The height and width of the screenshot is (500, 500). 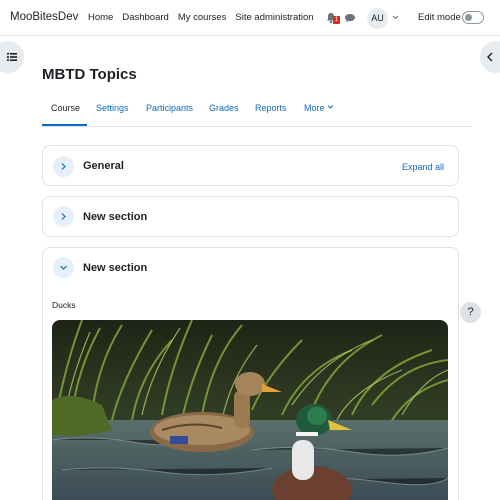 I want to click on tab-more: More, so click(x=319, y=108).